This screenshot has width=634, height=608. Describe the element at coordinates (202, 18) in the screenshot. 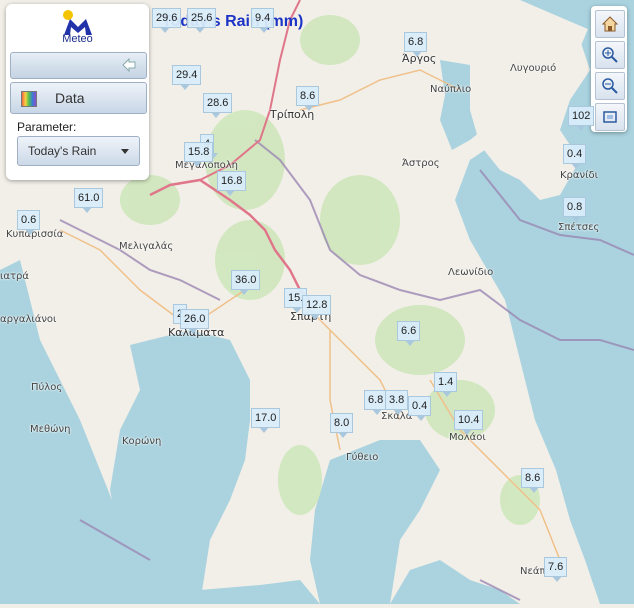

I see `rain-value: 25.6` at that location.